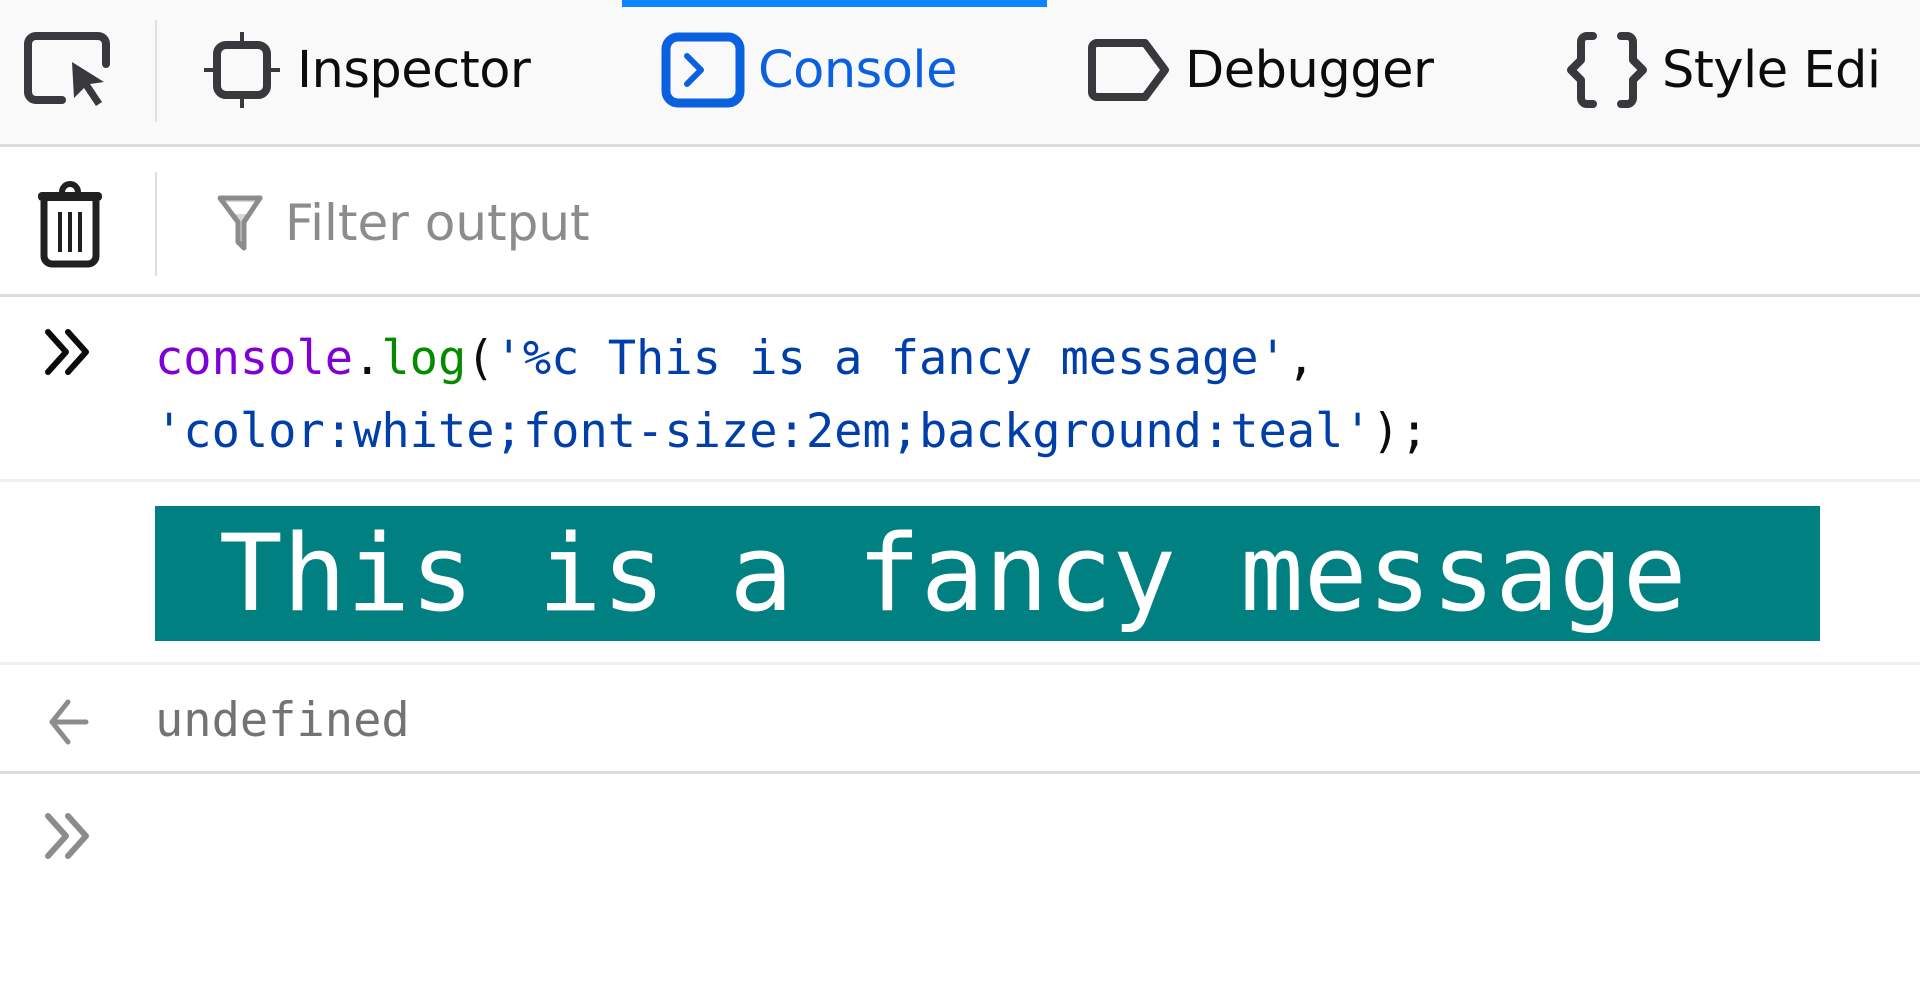  I want to click on code-token-comma: ,, so click(1301, 358).